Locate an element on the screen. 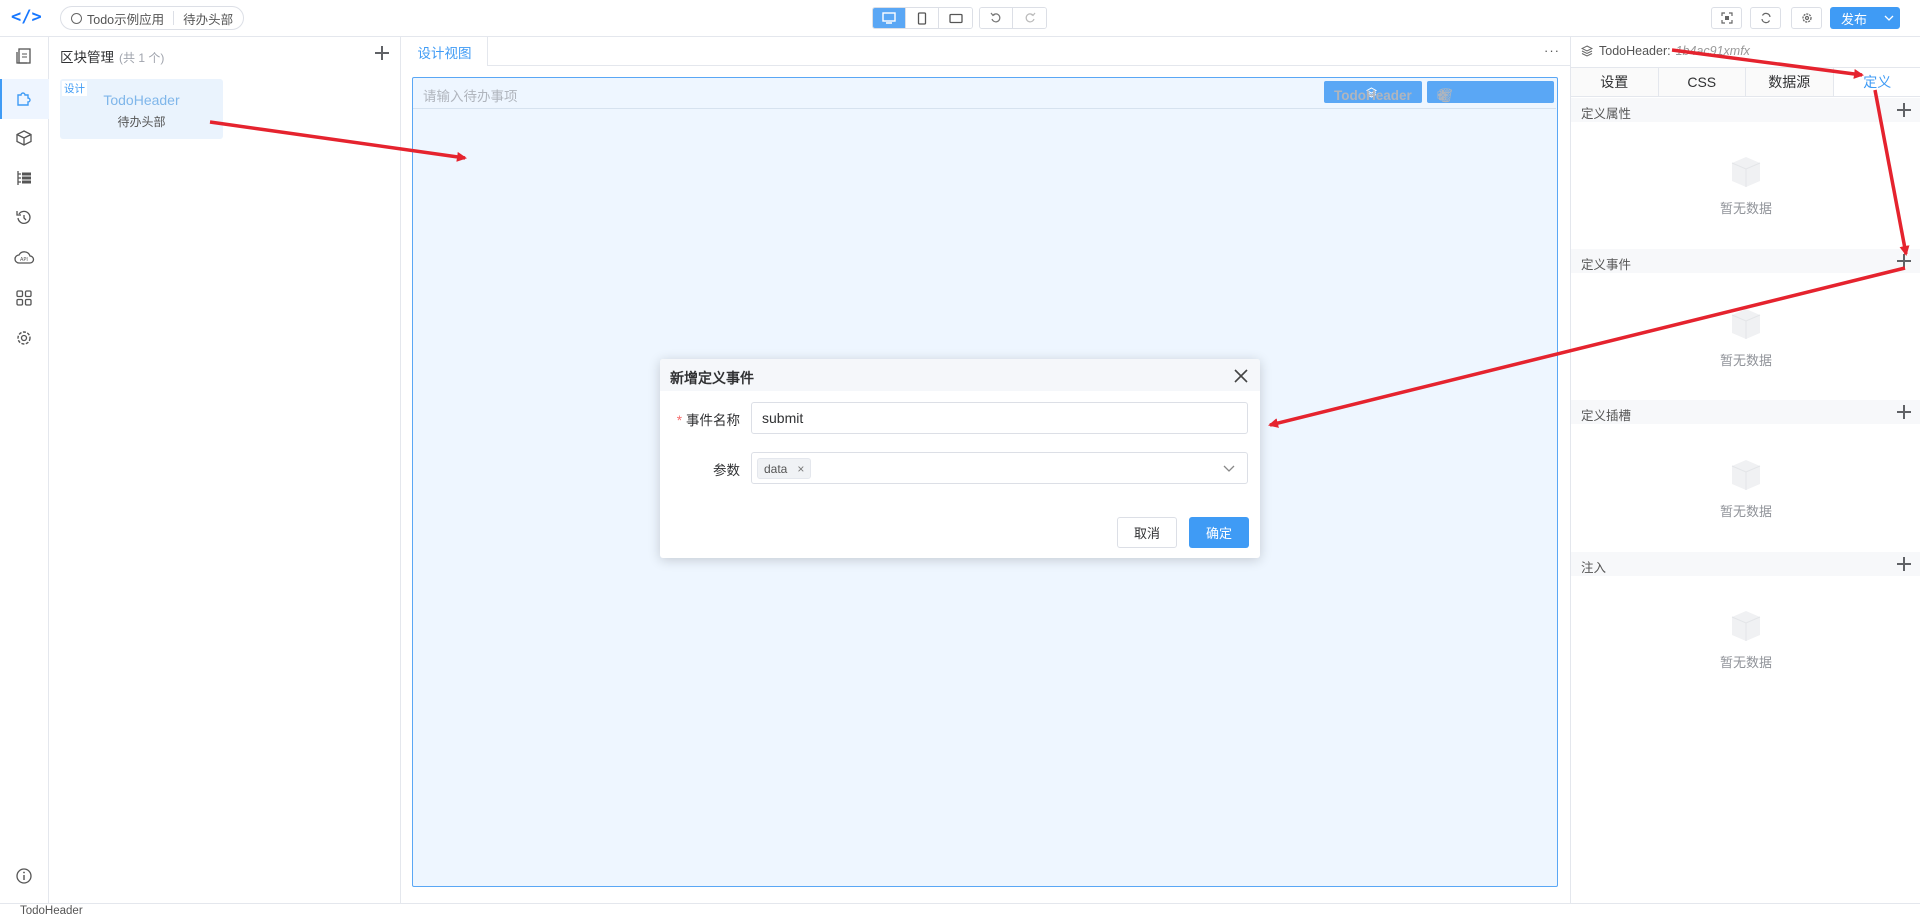  param-chip: data × is located at coordinates (784, 468).